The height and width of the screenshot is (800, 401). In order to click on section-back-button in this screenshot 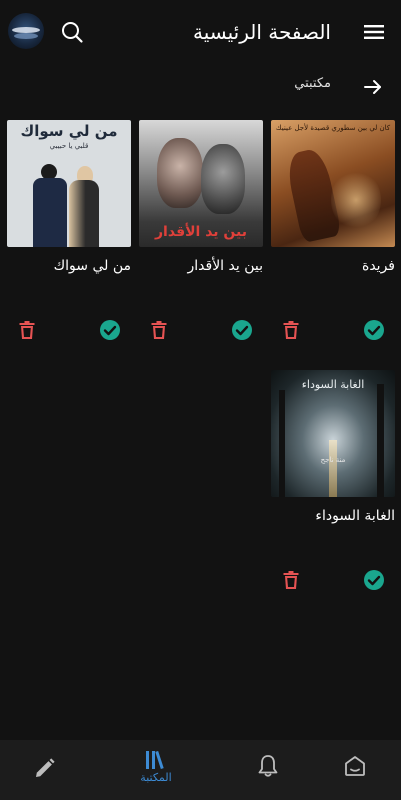, I will do `click(373, 87)`.